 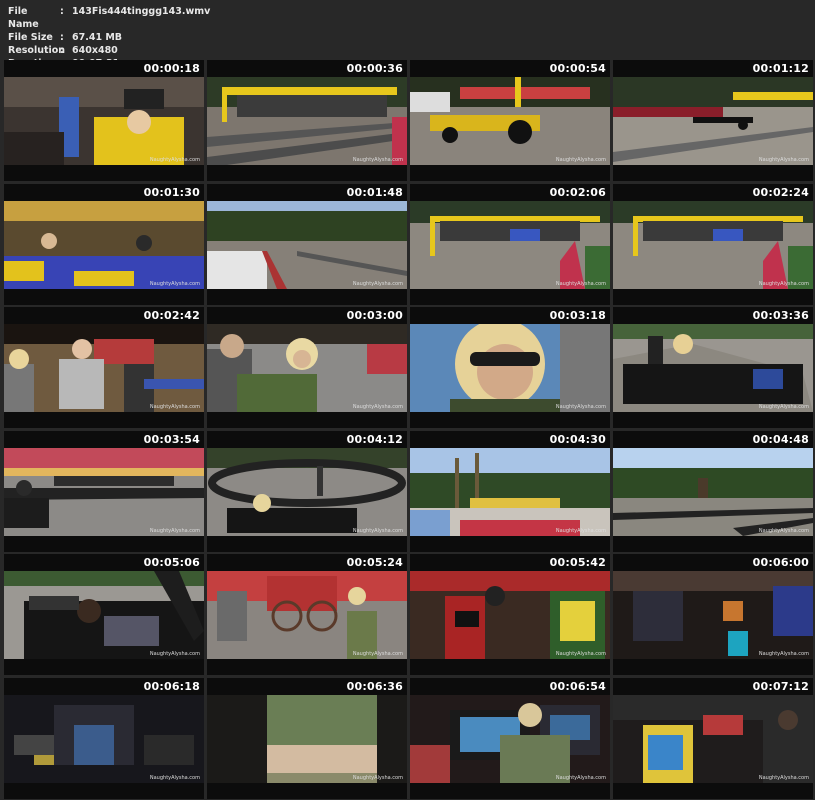 I want to click on thumbnail-frame: 00:06:00 NaughtyAlysha.com, so click(x=713, y=614).